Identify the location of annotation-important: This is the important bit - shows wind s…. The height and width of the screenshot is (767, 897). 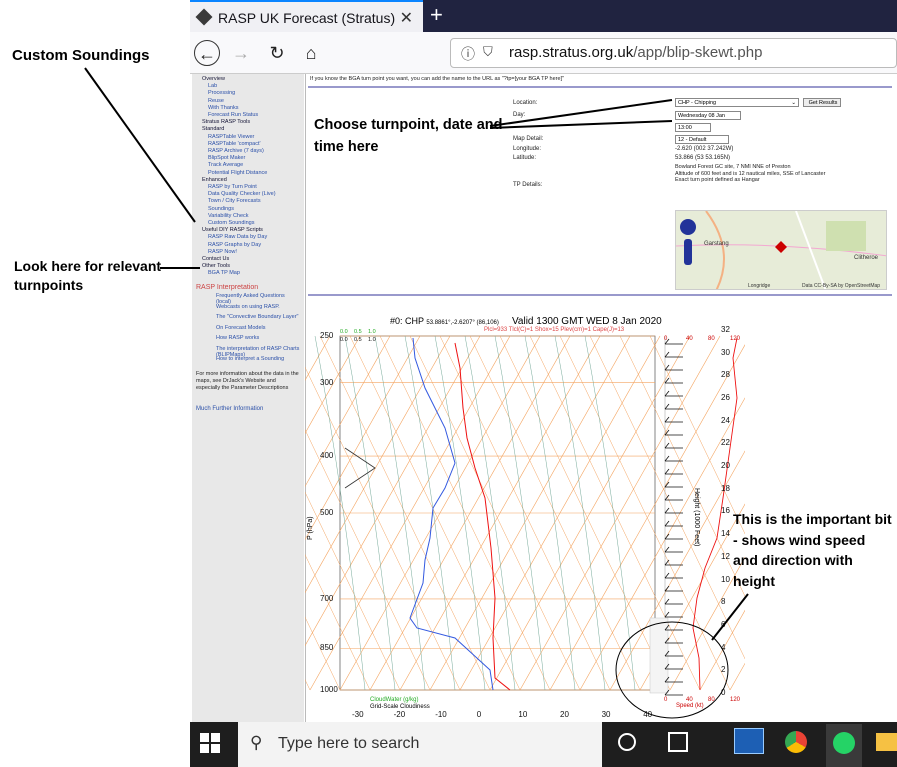
(812, 550).